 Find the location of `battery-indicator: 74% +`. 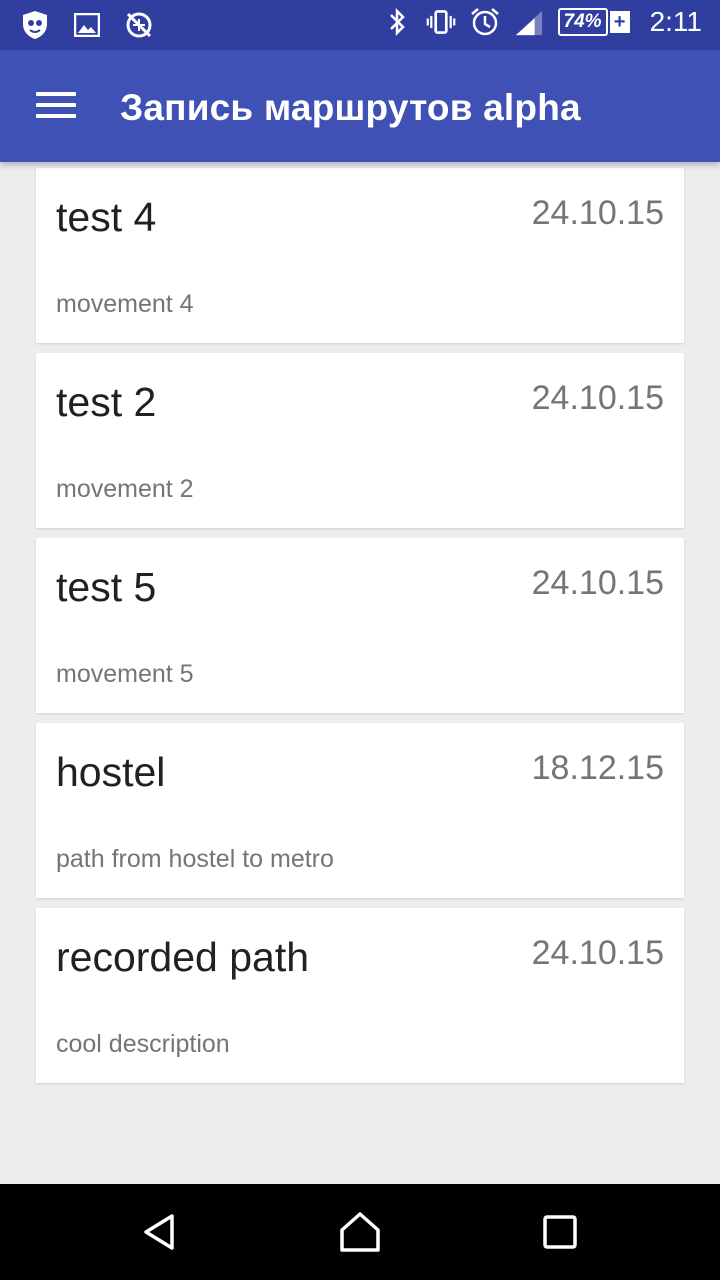

battery-indicator: 74% + is located at coordinates (593, 22).